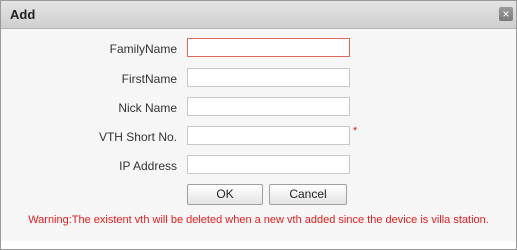 The height and width of the screenshot is (250, 517). Describe the element at coordinates (225, 194) in the screenshot. I see `ok-button: OK` at that location.